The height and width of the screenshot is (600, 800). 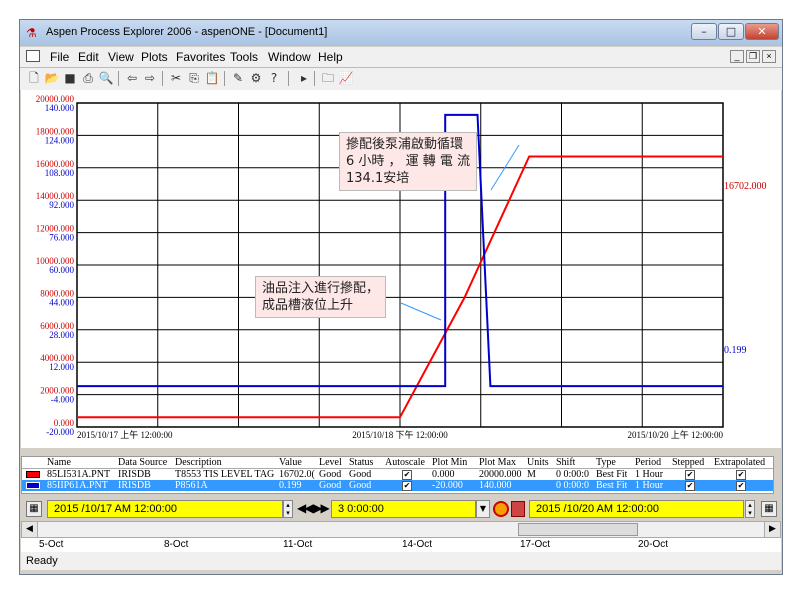 What do you see at coordinates (61, 270) in the screenshot?
I see `y-tick-label-inner: 60.000` at bounding box center [61, 270].